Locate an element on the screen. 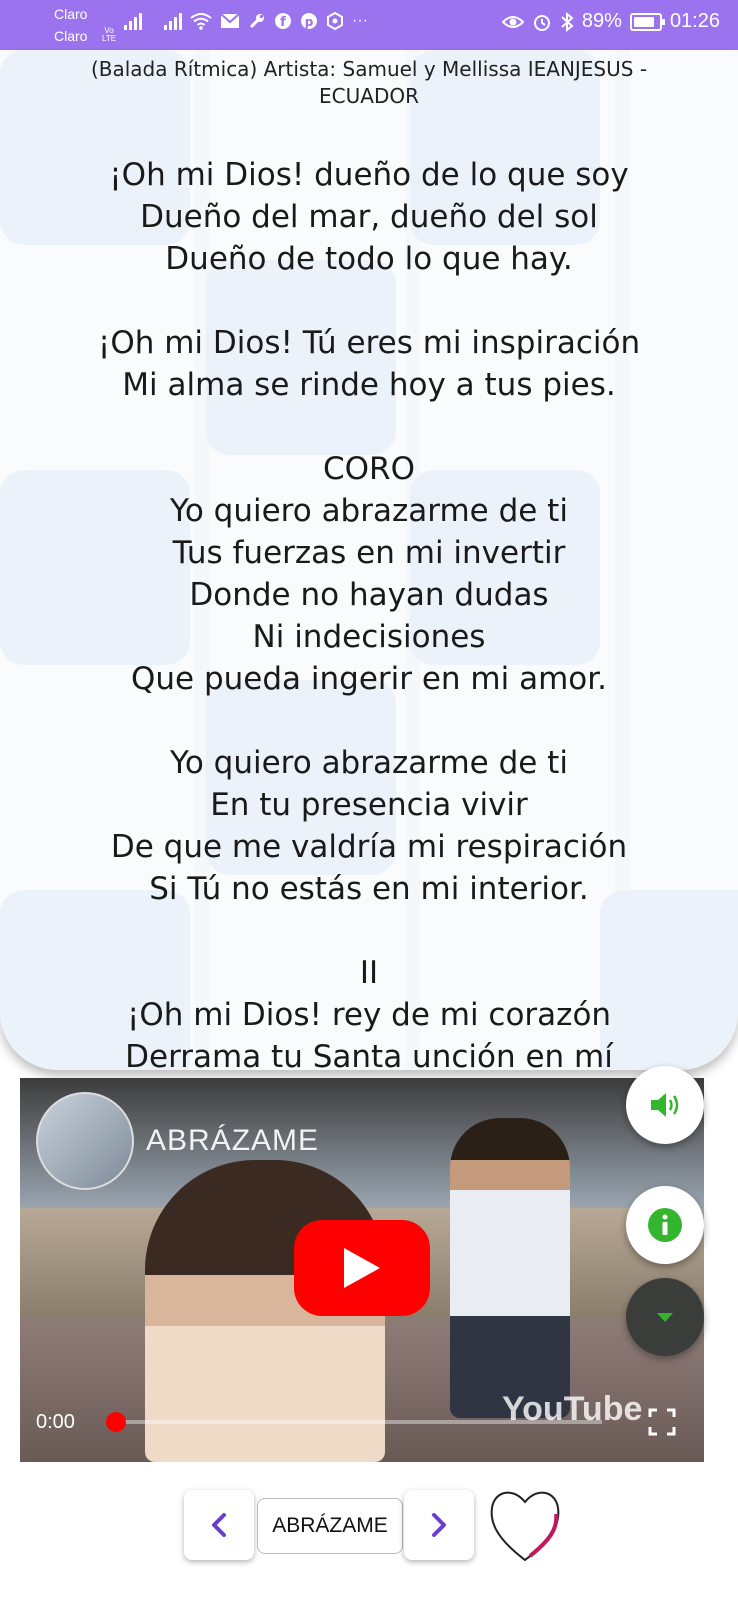 The image size is (738, 1600). caret-down-icon is located at coordinates (665, 1317).